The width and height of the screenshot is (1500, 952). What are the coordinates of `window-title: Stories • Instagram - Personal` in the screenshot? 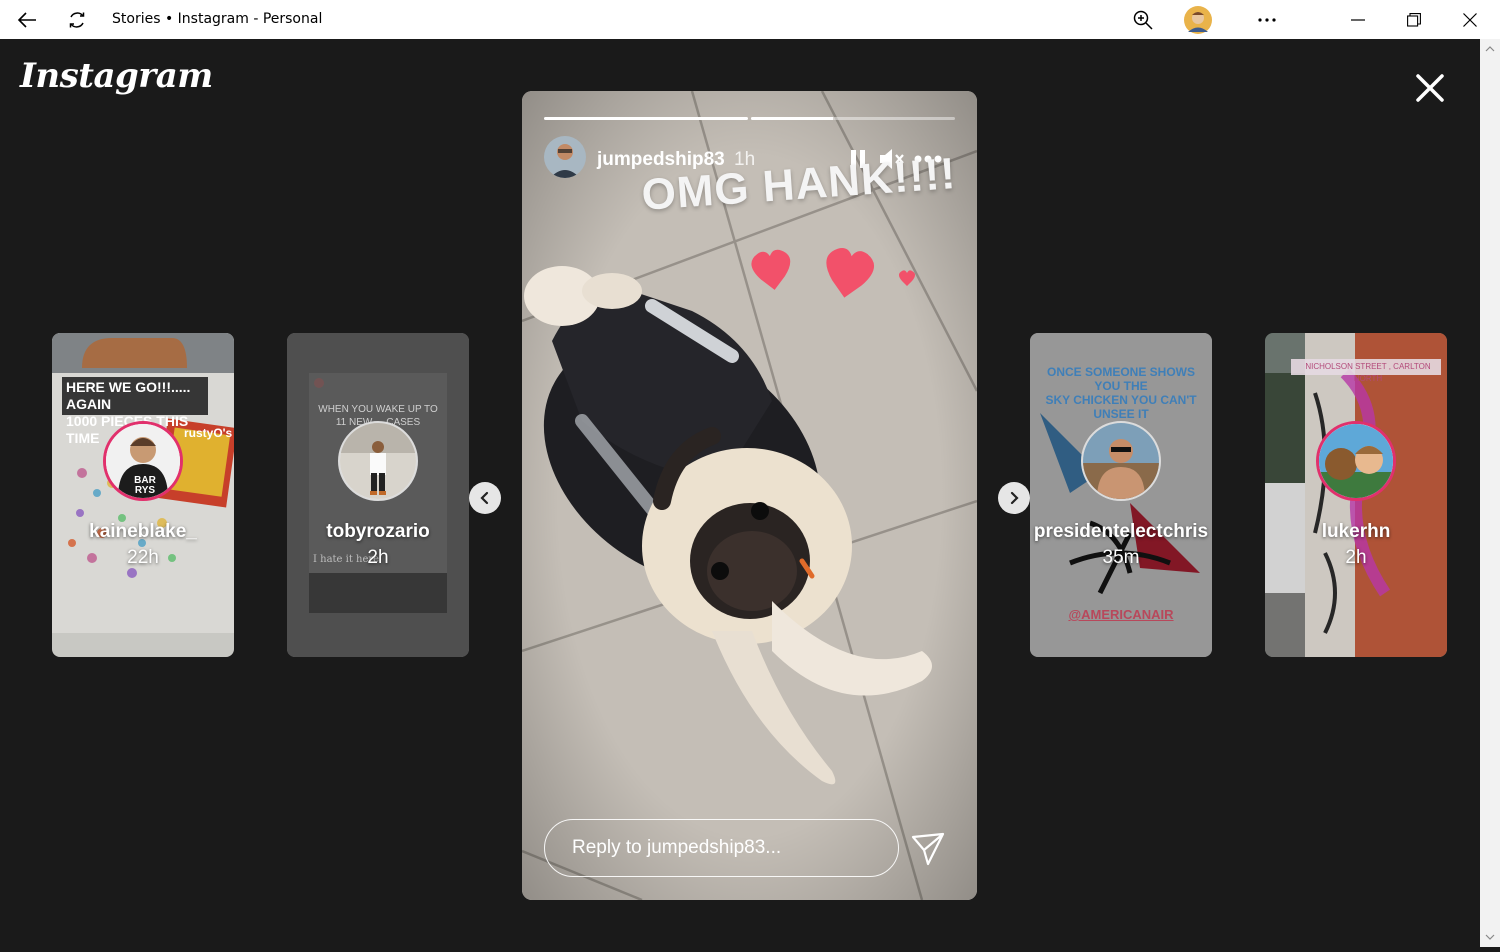 It's located at (217, 19).